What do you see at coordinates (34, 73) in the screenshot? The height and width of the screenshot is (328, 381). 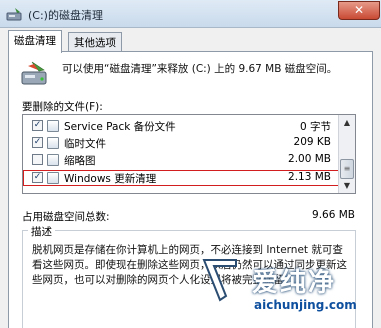 I see `drive-cleanup-icon` at bounding box center [34, 73].